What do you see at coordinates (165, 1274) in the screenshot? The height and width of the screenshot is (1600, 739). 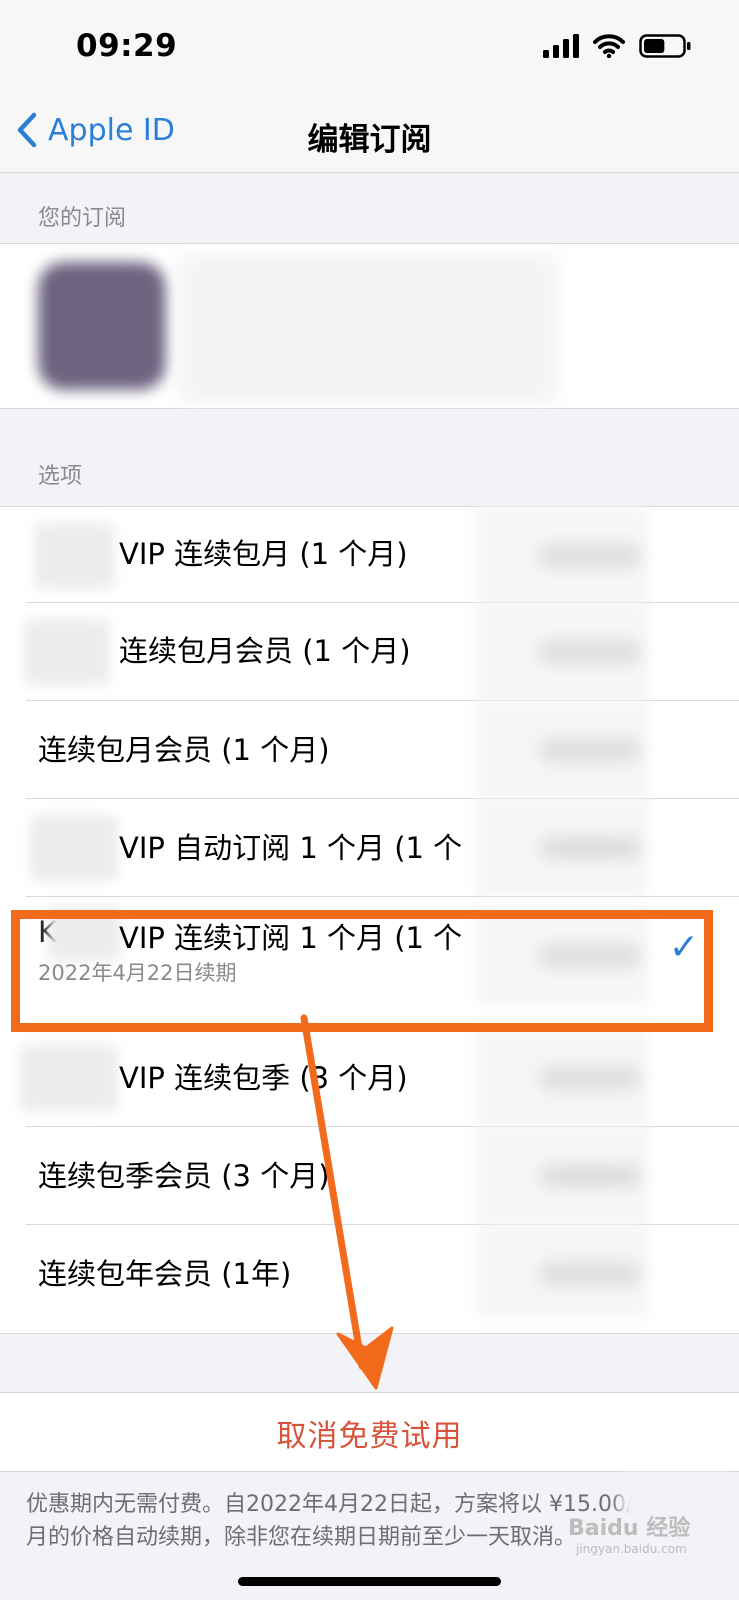 I see `option-label: 连续包年会员 (1年)` at bounding box center [165, 1274].